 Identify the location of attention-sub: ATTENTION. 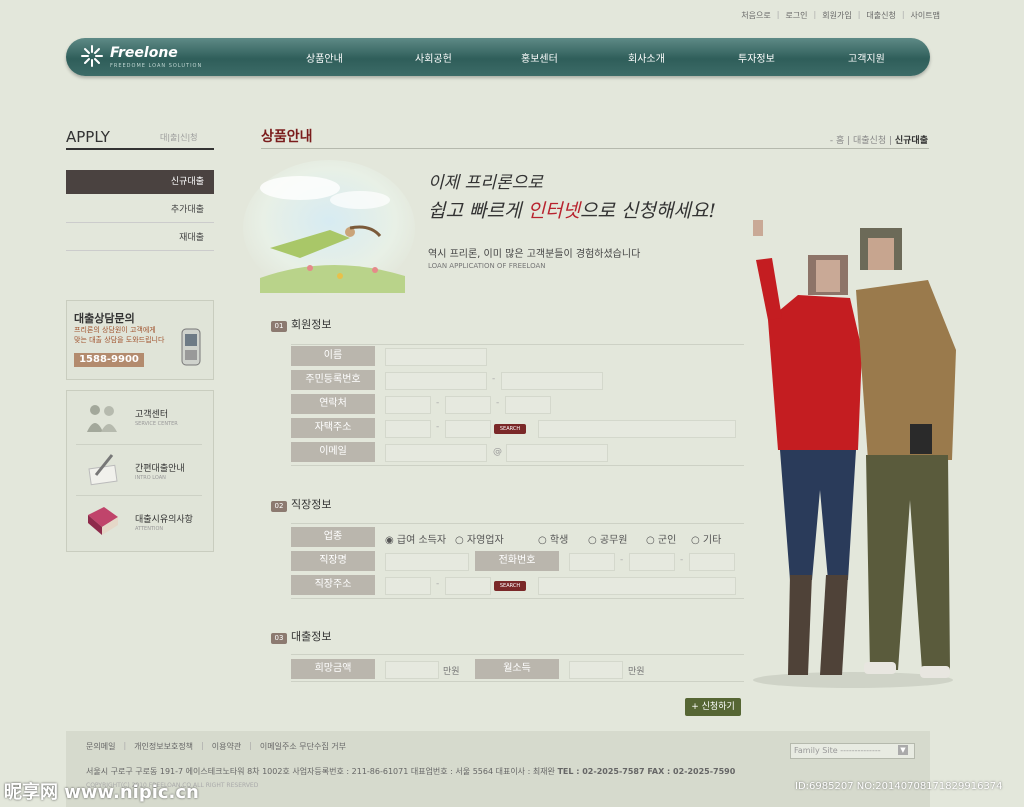
(149, 529).